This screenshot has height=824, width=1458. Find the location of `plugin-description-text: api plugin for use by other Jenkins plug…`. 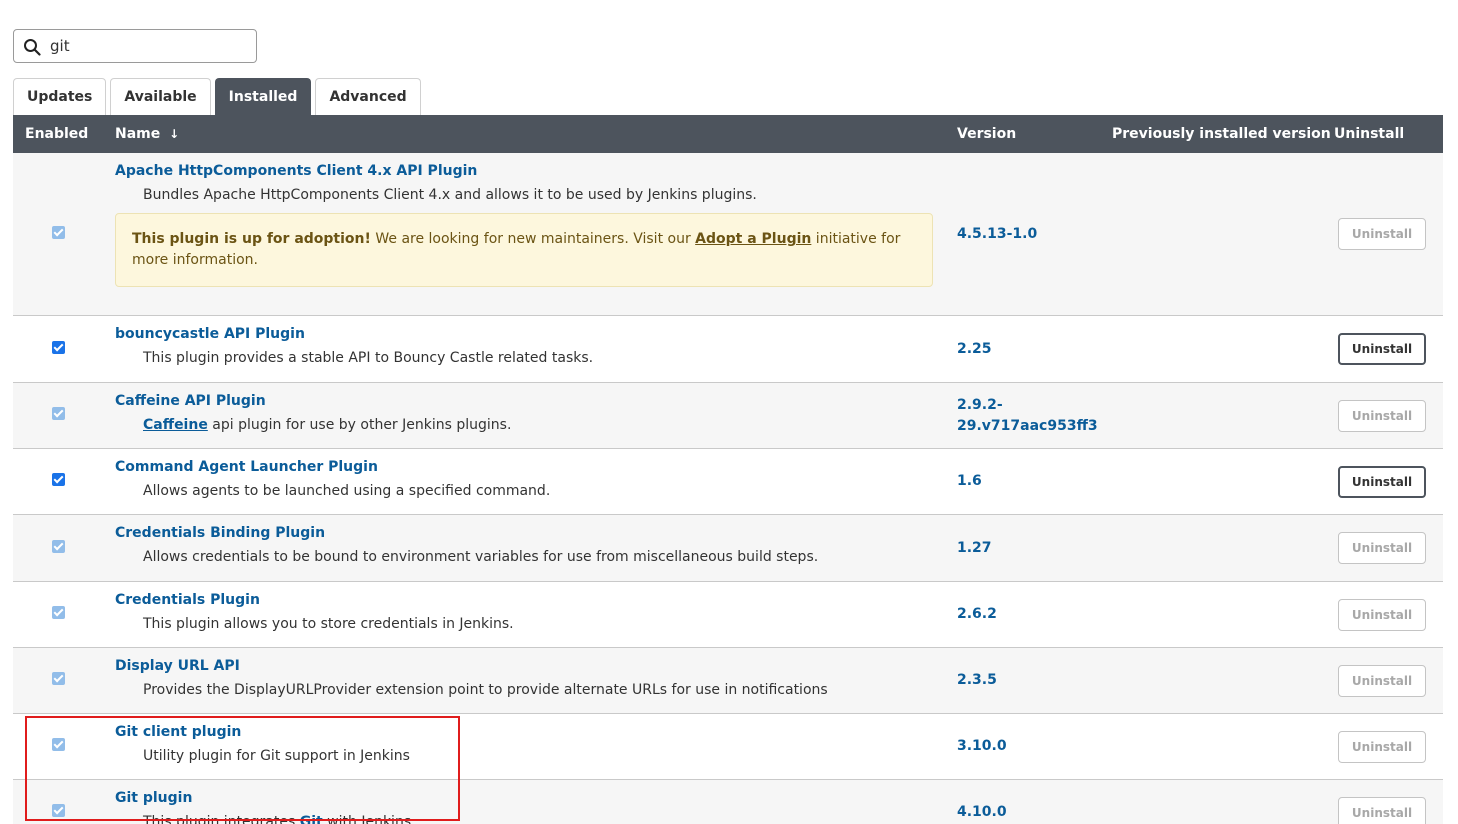

plugin-description-text: api plugin for use by other Jenkins plug… is located at coordinates (359, 425).